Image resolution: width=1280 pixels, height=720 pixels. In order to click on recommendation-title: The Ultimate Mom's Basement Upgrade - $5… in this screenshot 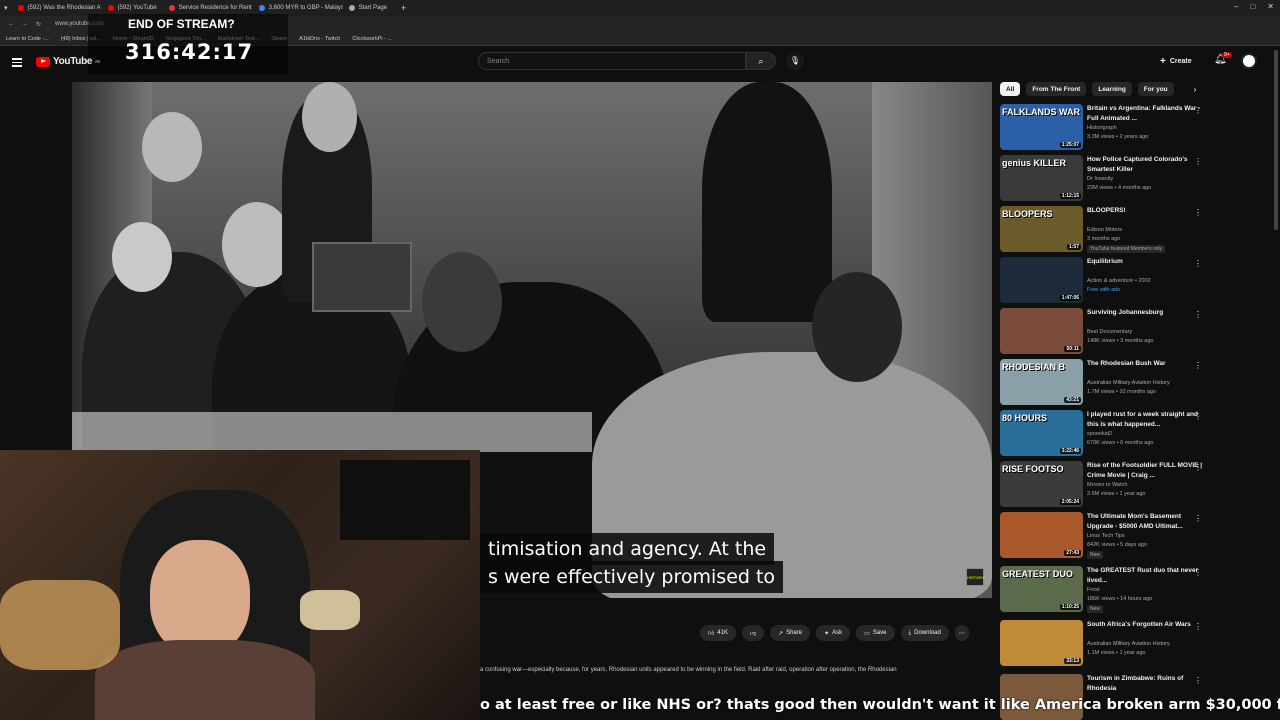, I will do `click(1146, 522)`.